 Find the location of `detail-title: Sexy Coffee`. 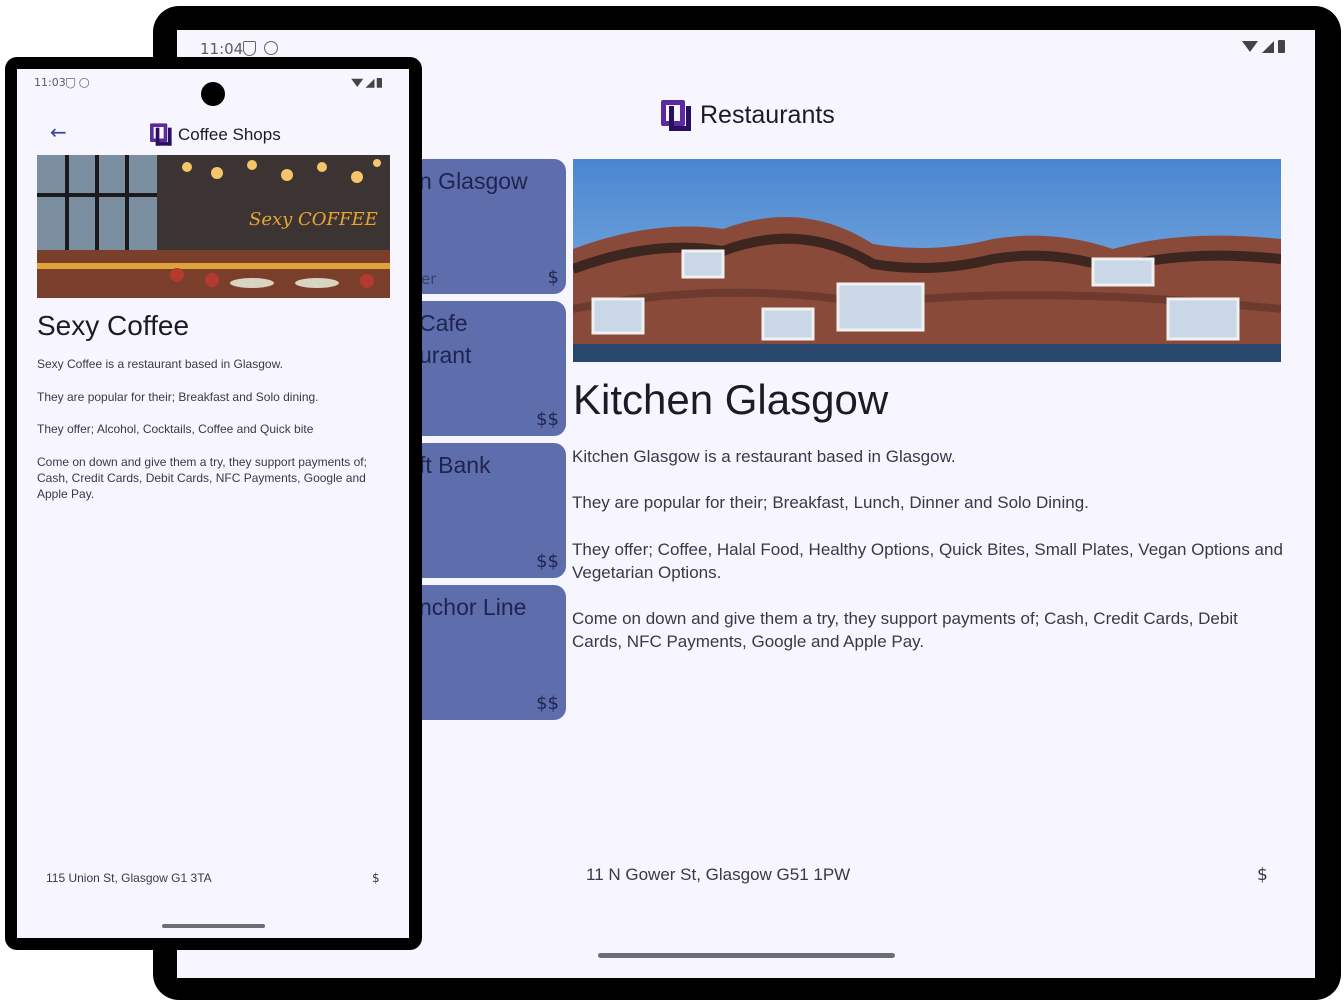

detail-title: Sexy Coffee is located at coordinates (113, 325).